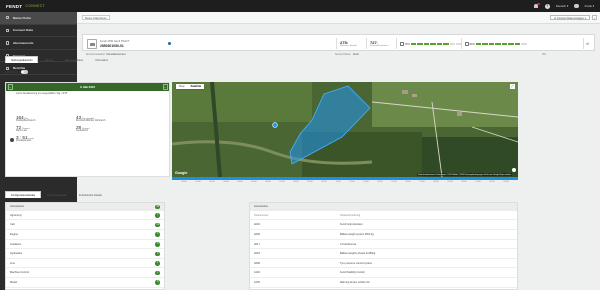  Describe the element at coordinates (195, 87) in the screenshot. I see `map-tab-satellite: Satellite` at that location.